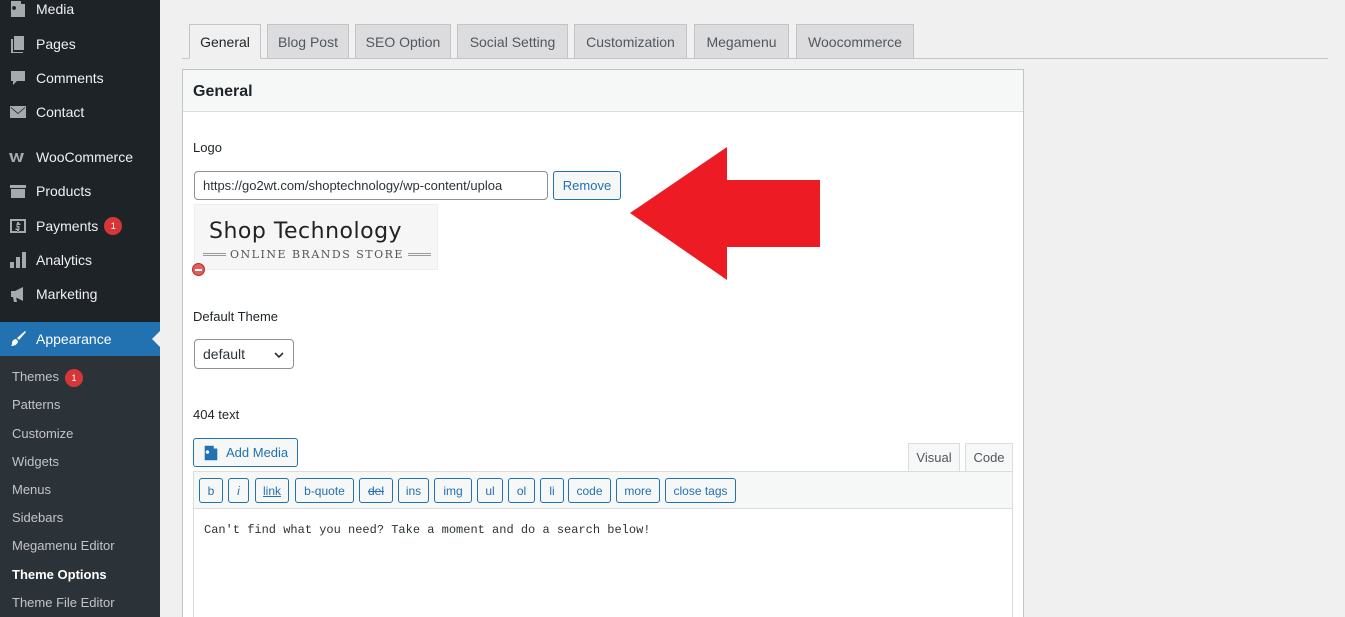 This screenshot has height=617, width=1345. What do you see at coordinates (18, 294) in the screenshot?
I see `megaphone-icon` at bounding box center [18, 294].